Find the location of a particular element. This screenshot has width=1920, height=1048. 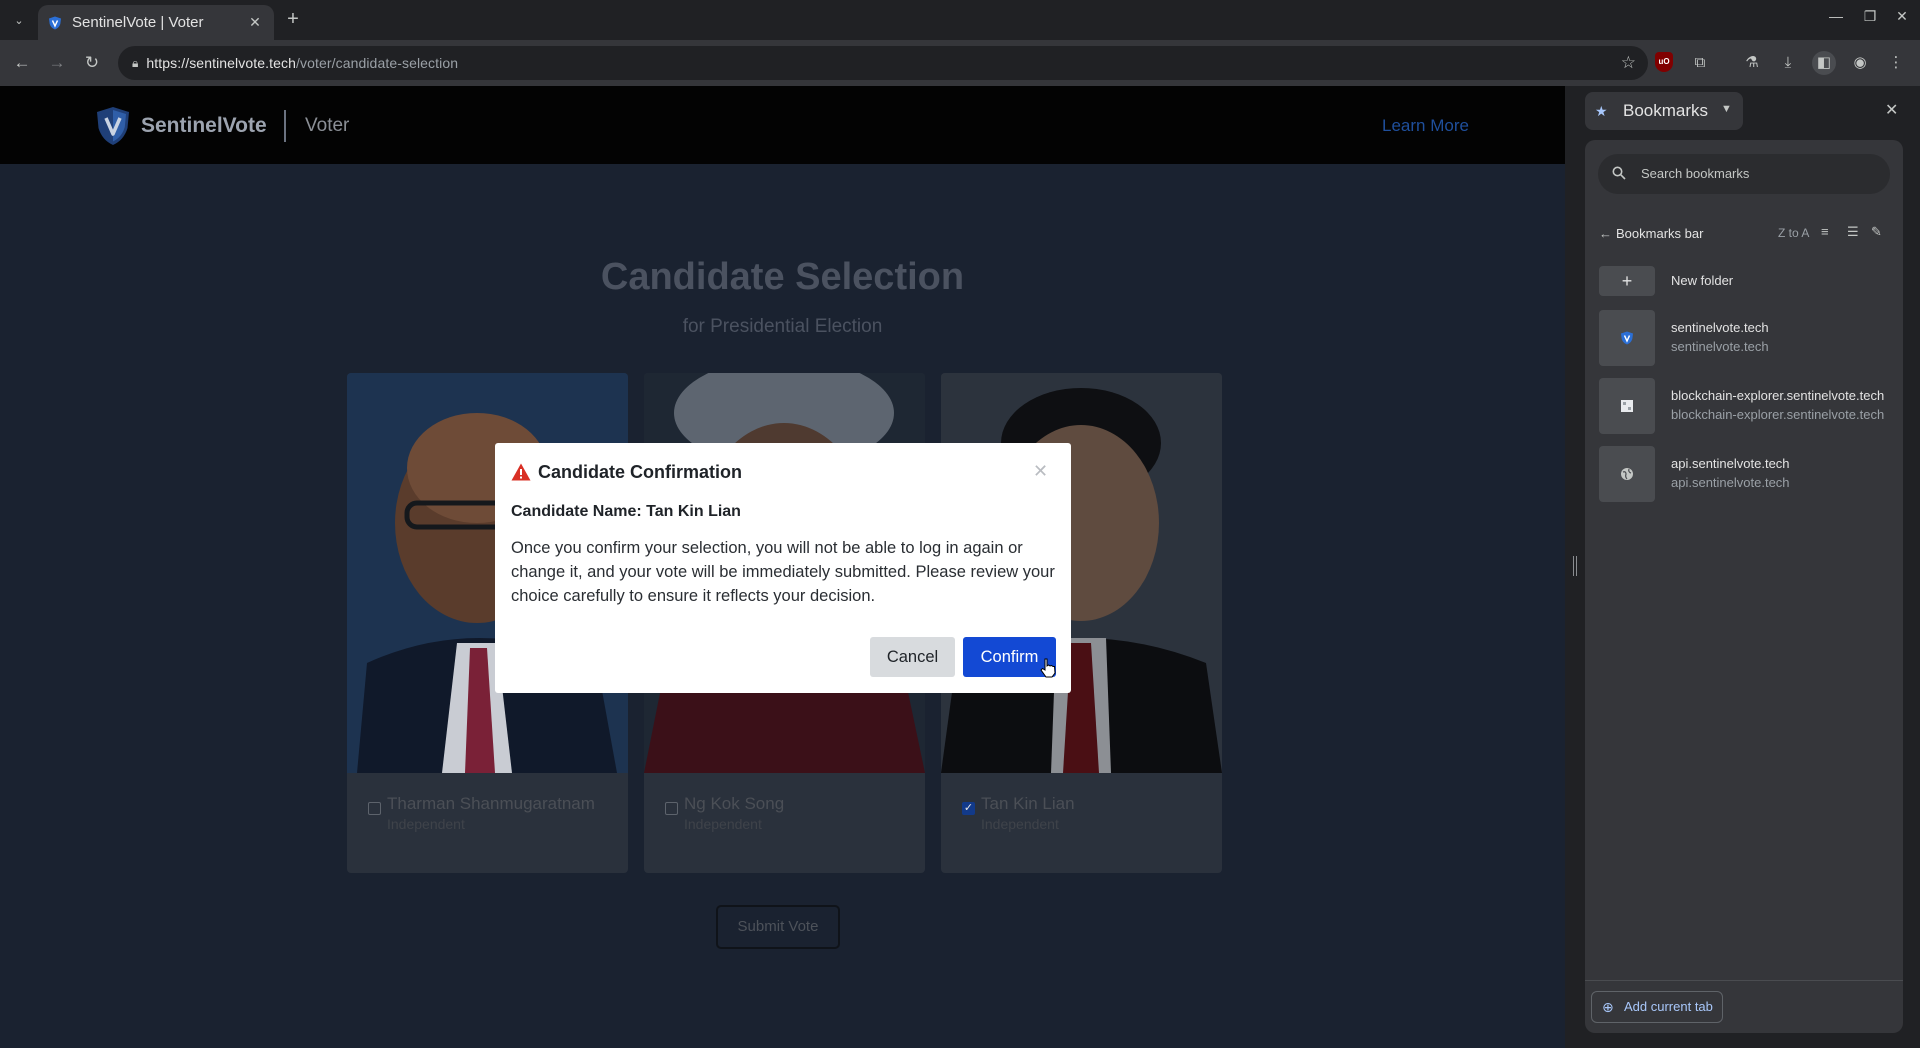

dialog-candidate-name: Candidate Name: Tan Kin Lian is located at coordinates (626, 511).